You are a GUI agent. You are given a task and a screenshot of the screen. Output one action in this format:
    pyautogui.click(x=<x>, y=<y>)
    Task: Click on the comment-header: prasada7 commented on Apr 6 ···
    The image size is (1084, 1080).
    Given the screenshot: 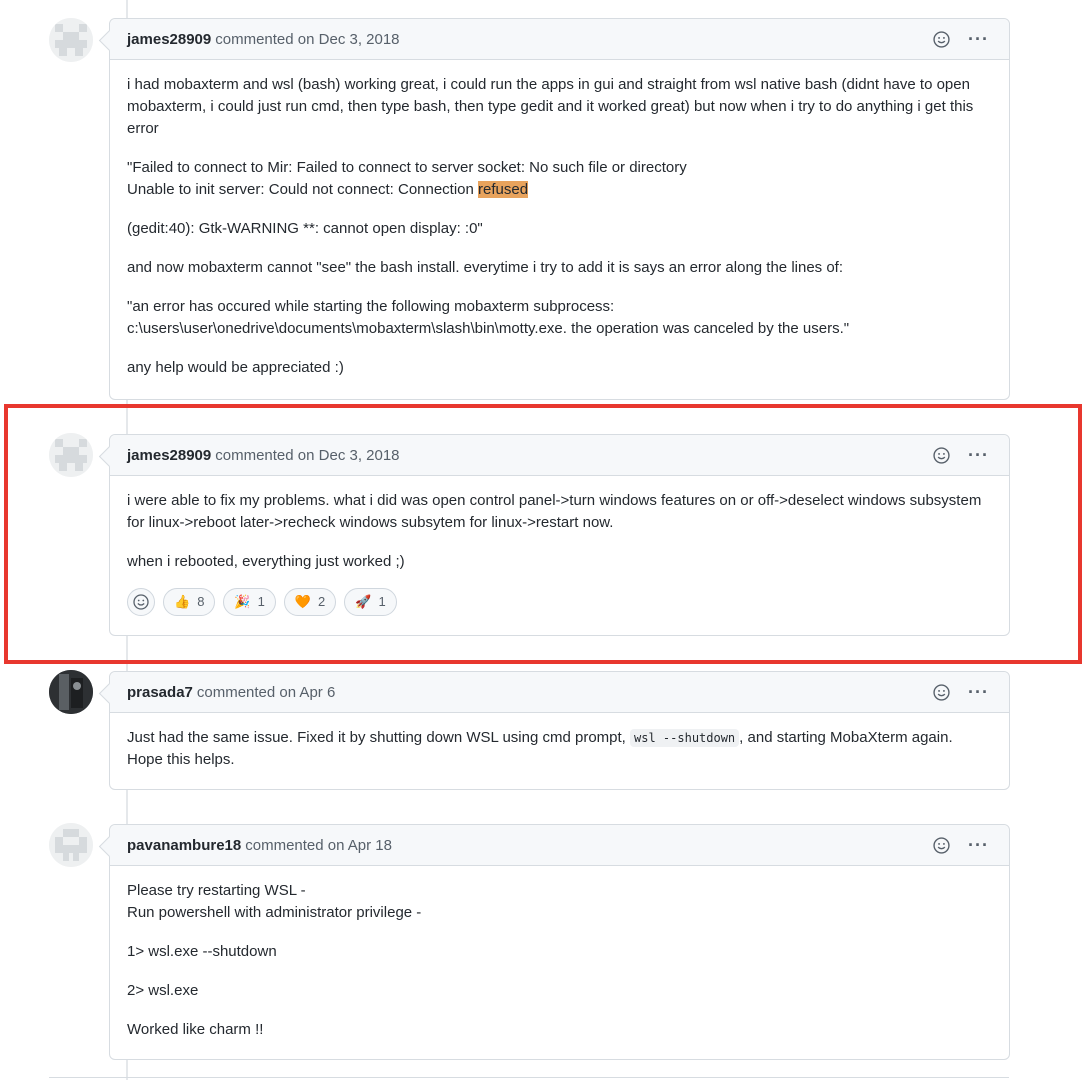 What is the action you would take?
    pyautogui.click(x=559, y=692)
    